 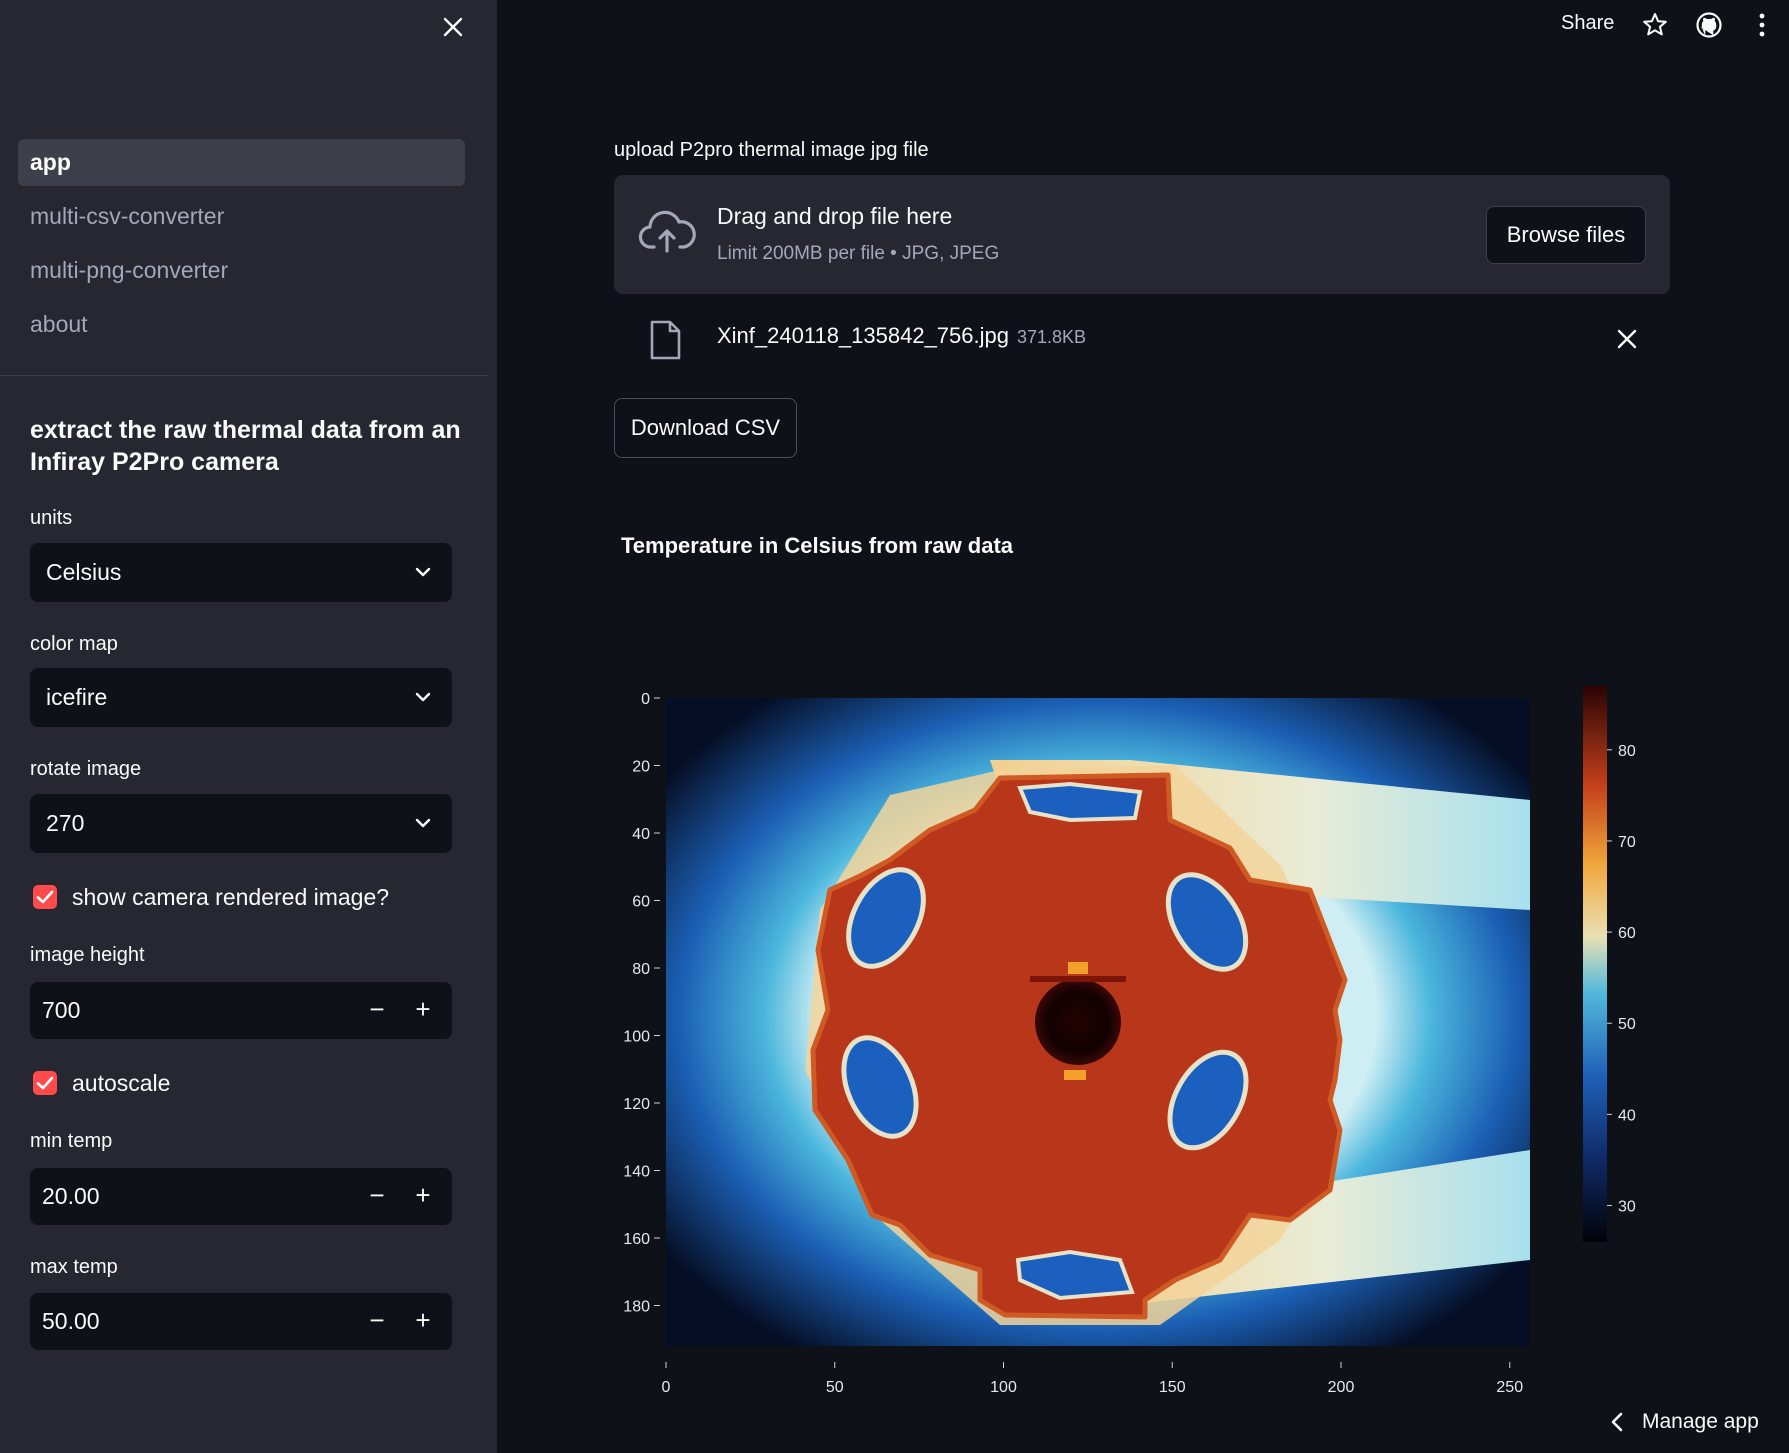 What do you see at coordinates (1627, 339) in the screenshot?
I see `remove-file-icon` at bounding box center [1627, 339].